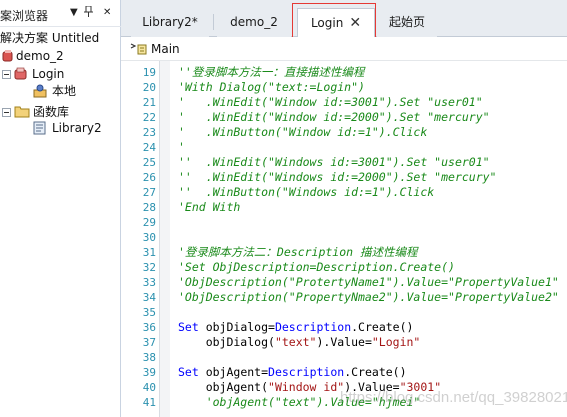 The width and height of the screenshot is (567, 417). What do you see at coordinates (453, 397) in the screenshot?
I see `watermark-text: https://blog.csdn.net/qq_39828021` at bounding box center [453, 397].